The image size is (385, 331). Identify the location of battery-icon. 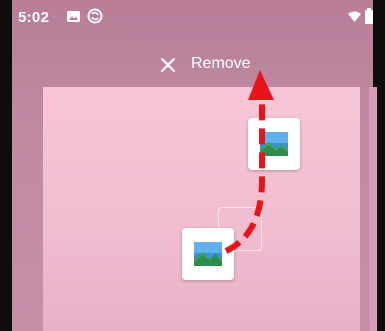
(369, 16).